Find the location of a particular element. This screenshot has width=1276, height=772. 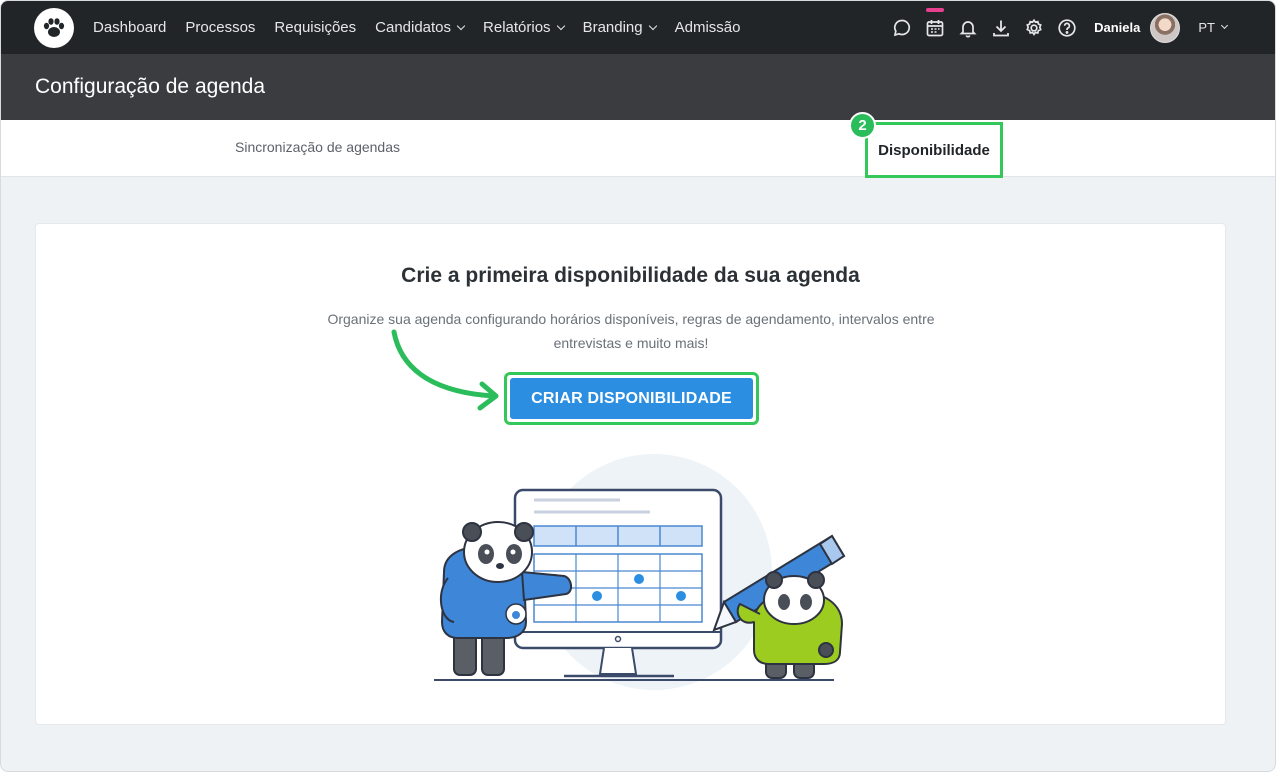

nav-label: Processos is located at coordinates (220, 27).